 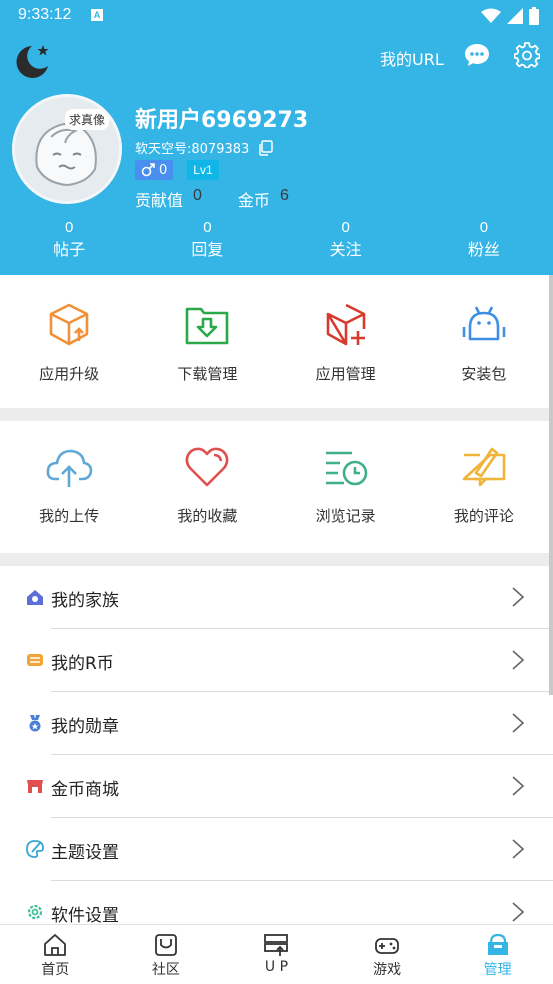 I want to click on android-package-icon, so click(x=484, y=323).